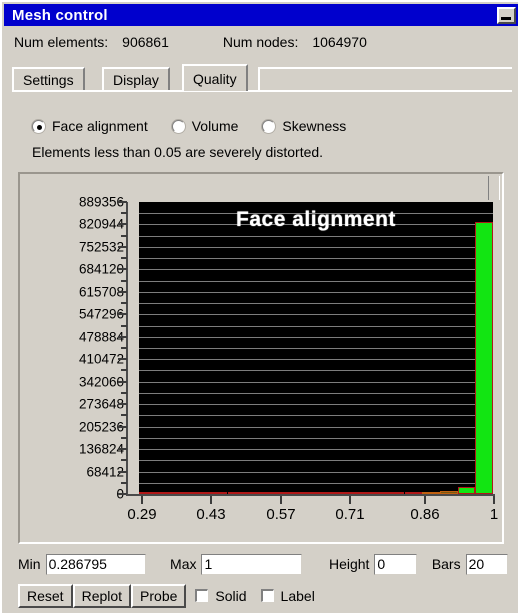 This screenshot has height=613, width=518. Describe the element at coordinates (350, 514) in the screenshot. I see `x-tick-label: 0.71` at that location.